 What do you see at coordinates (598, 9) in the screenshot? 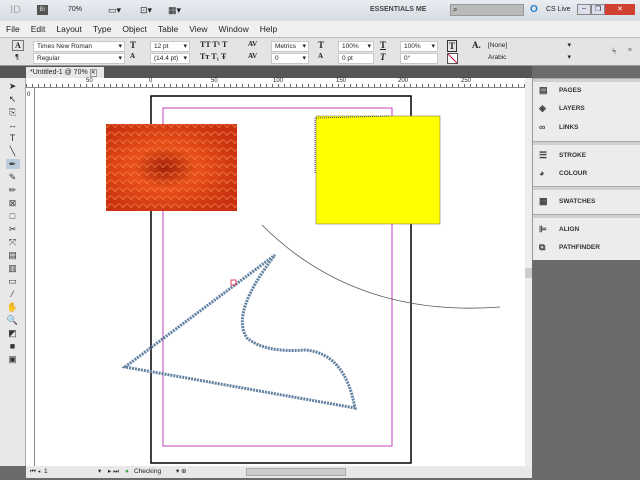
I see `restore-button: ❐` at bounding box center [598, 9].